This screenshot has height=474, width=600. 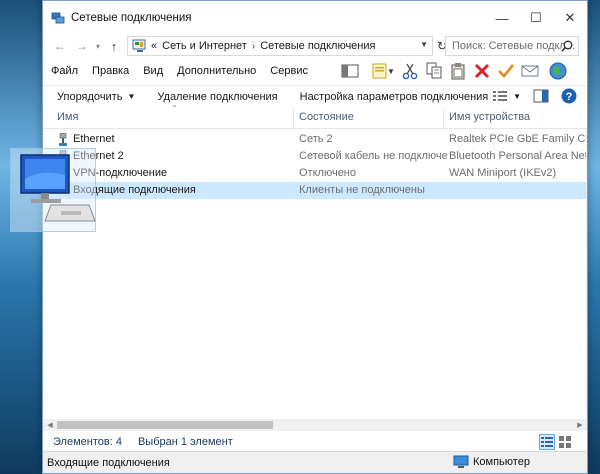 I want to click on connection-name: Входящие подключения, so click(x=134, y=190).